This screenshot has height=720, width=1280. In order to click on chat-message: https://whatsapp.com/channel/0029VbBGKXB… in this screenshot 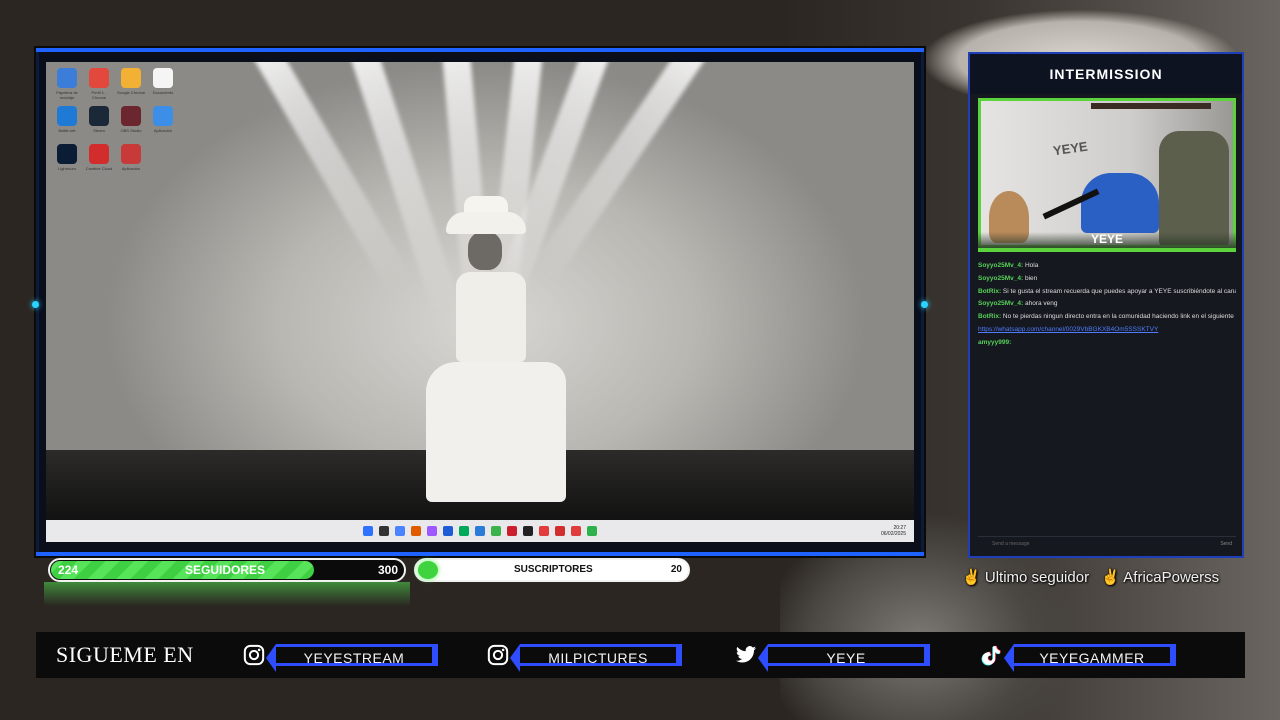, I will do `click(1107, 330)`.